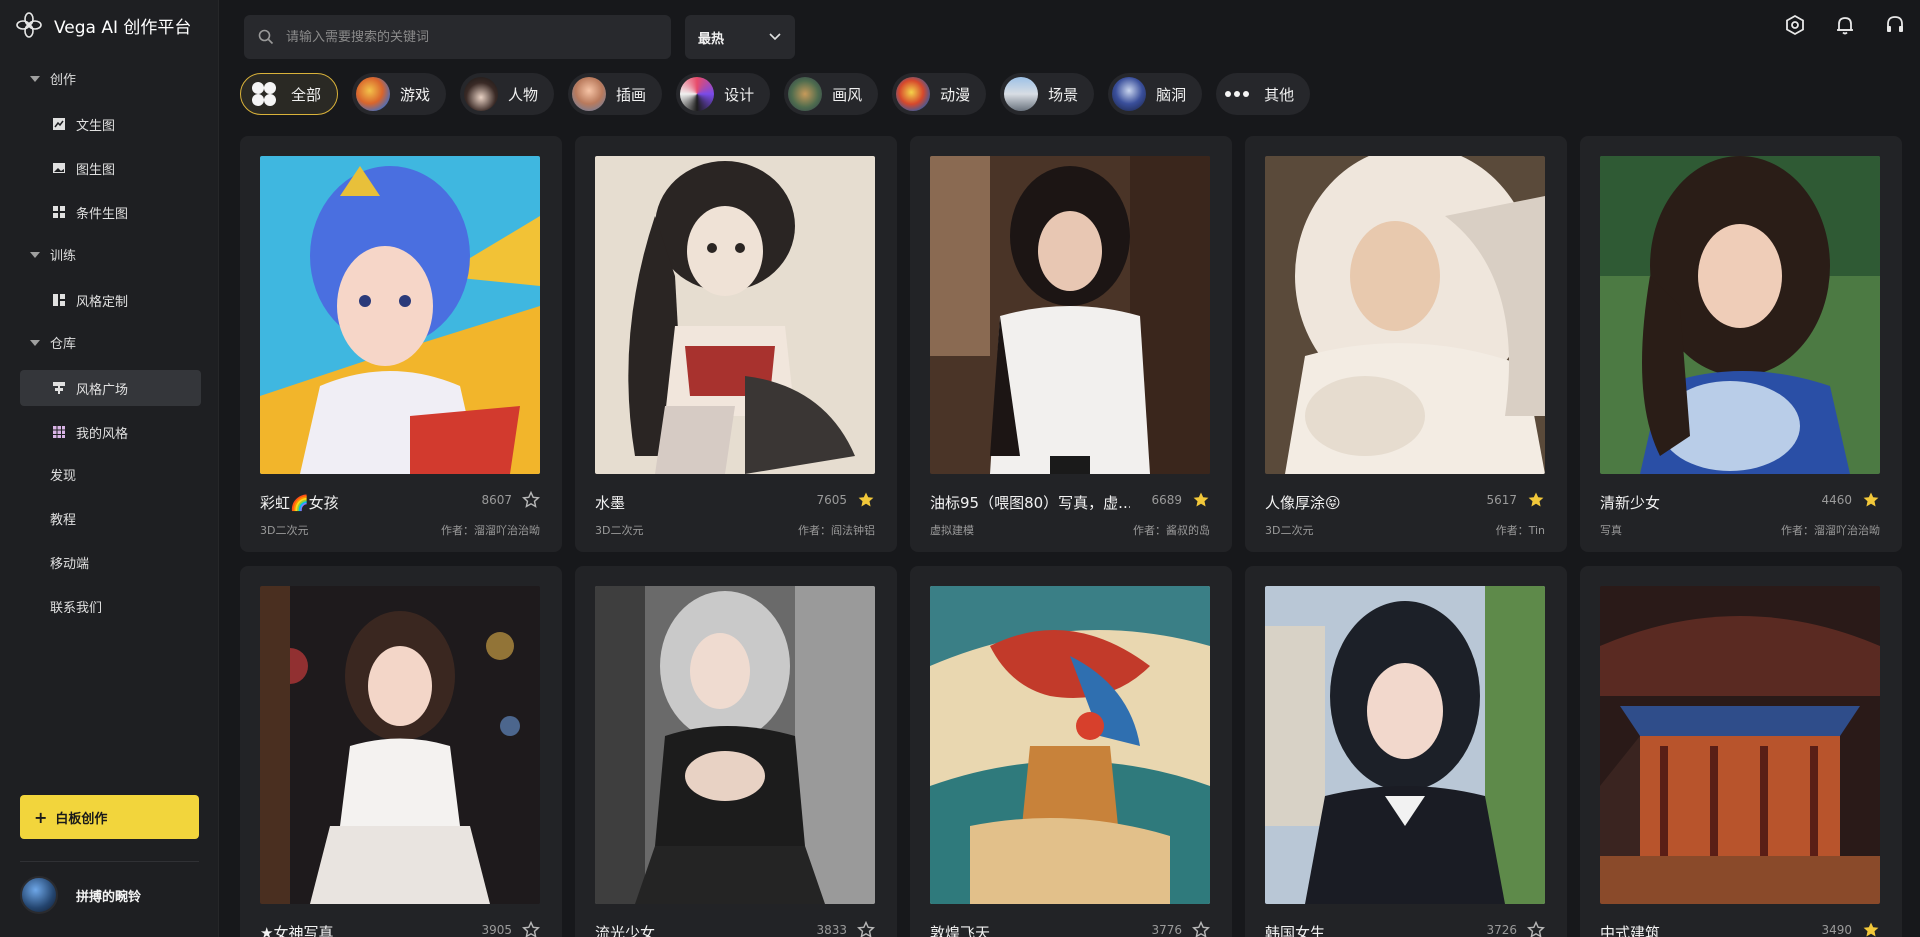 This screenshot has height=937, width=1920. What do you see at coordinates (81, 819) in the screenshot?
I see `whiteboard-create-label: 白板创作` at bounding box center [81, 819].